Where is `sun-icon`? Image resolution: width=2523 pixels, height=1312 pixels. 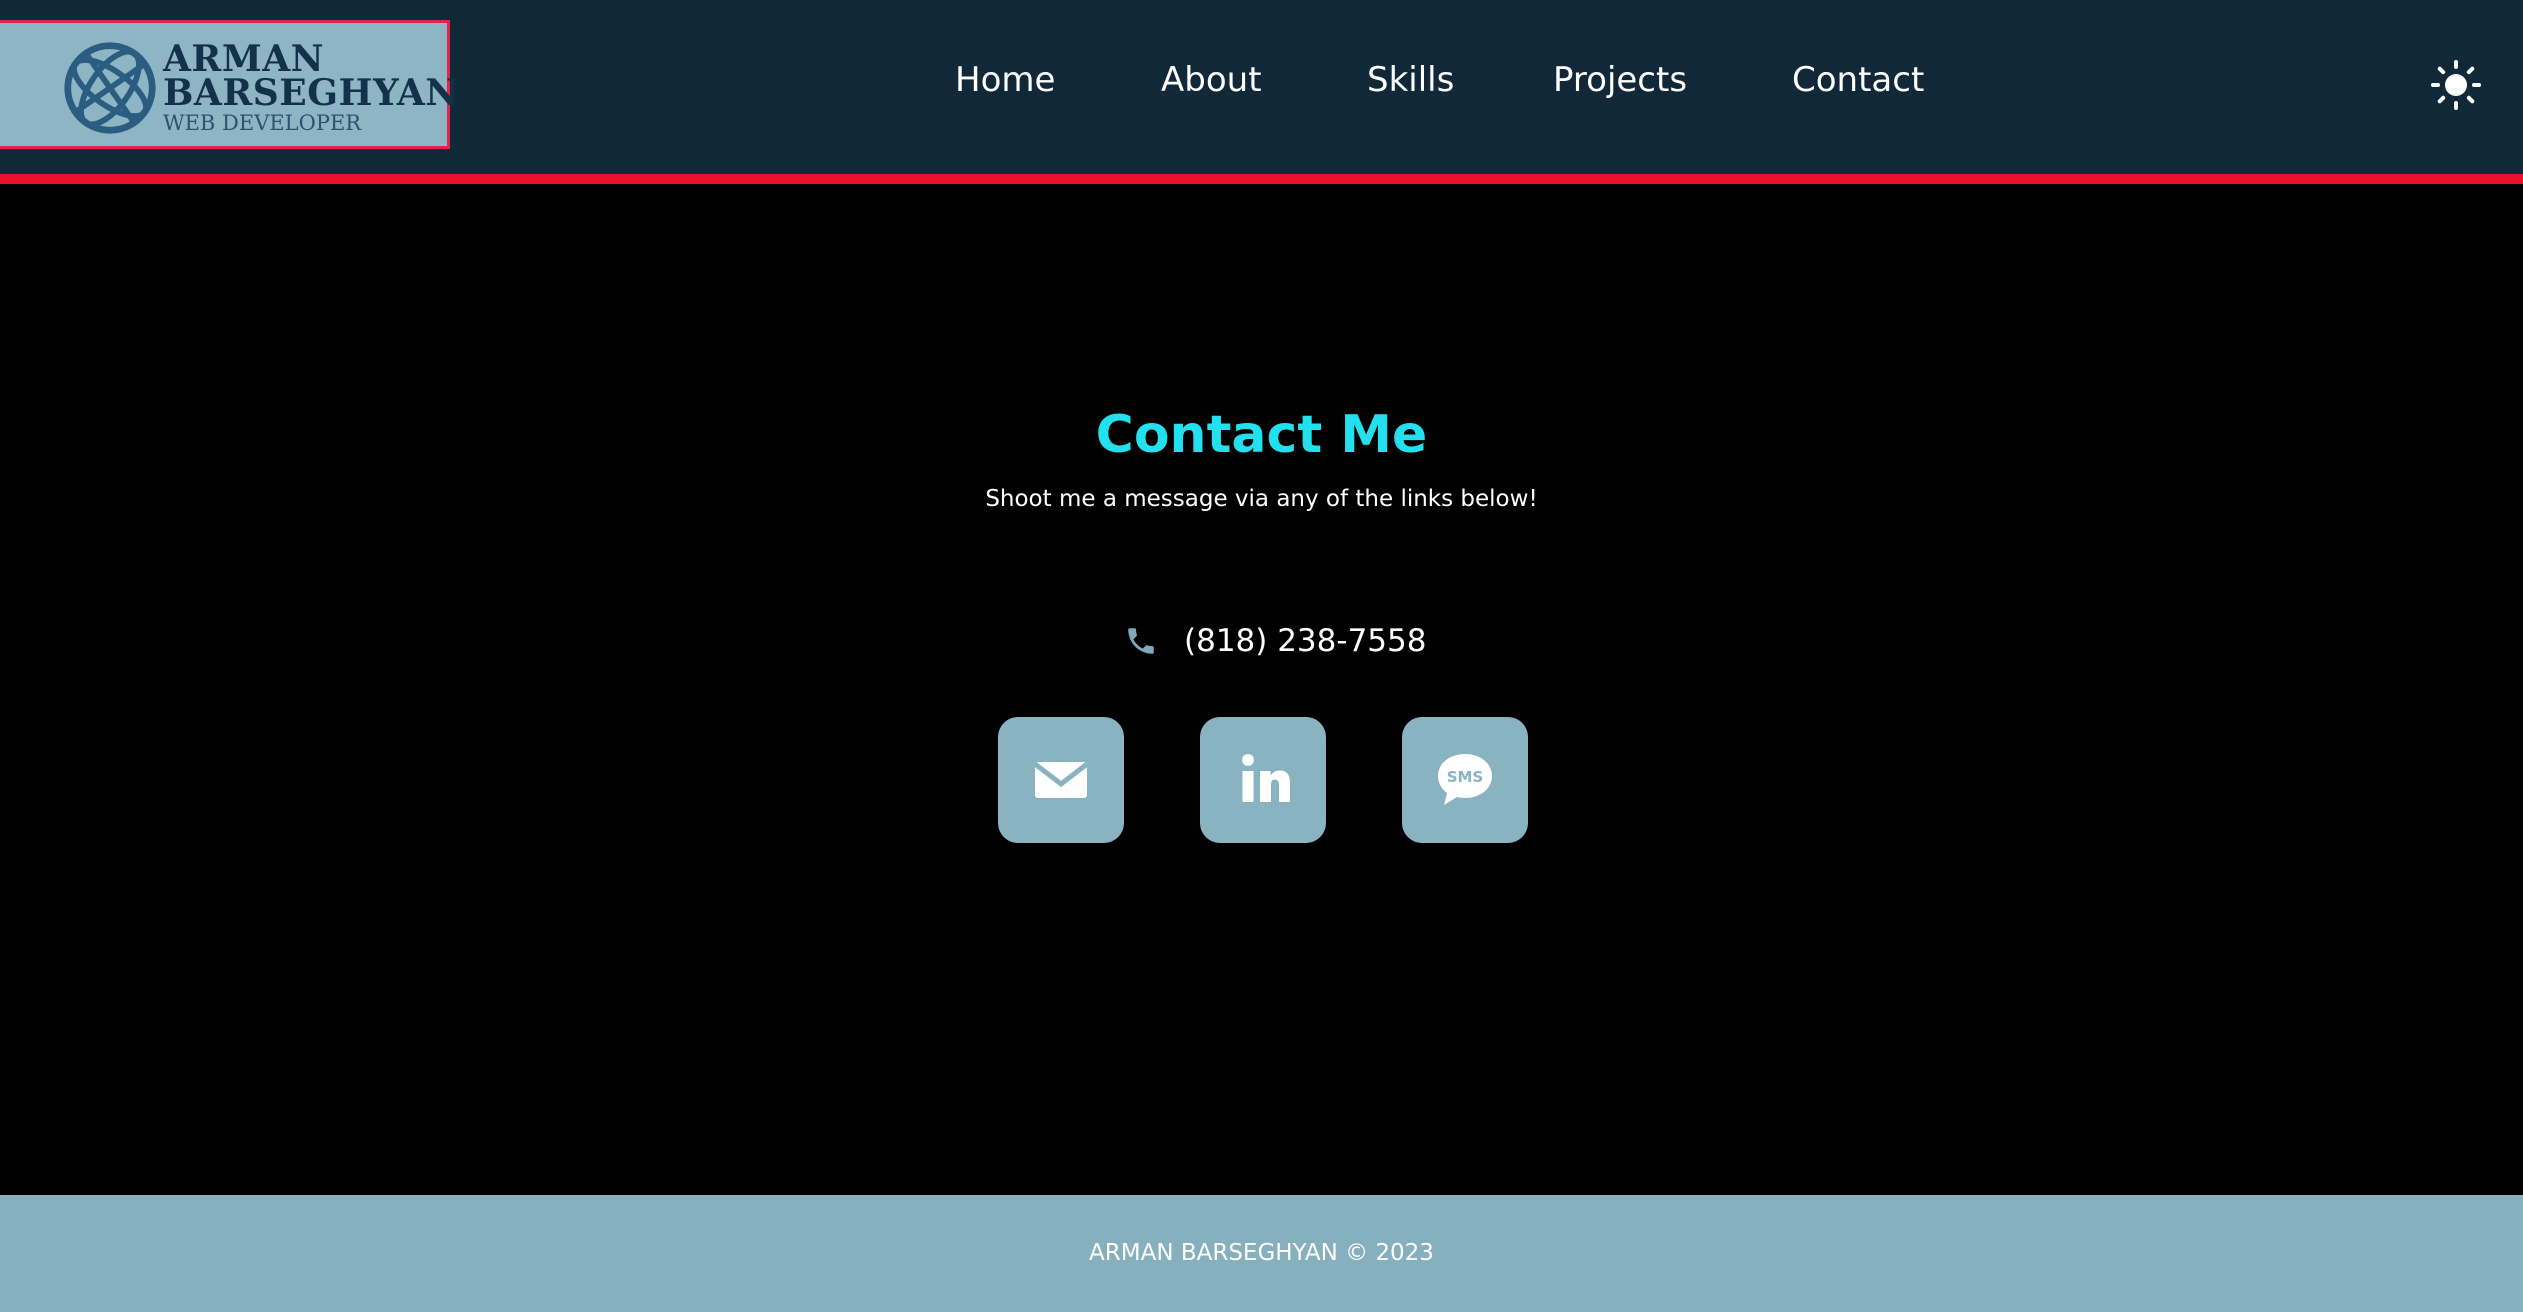 sun-icon is located at coordinates (2456, 85).